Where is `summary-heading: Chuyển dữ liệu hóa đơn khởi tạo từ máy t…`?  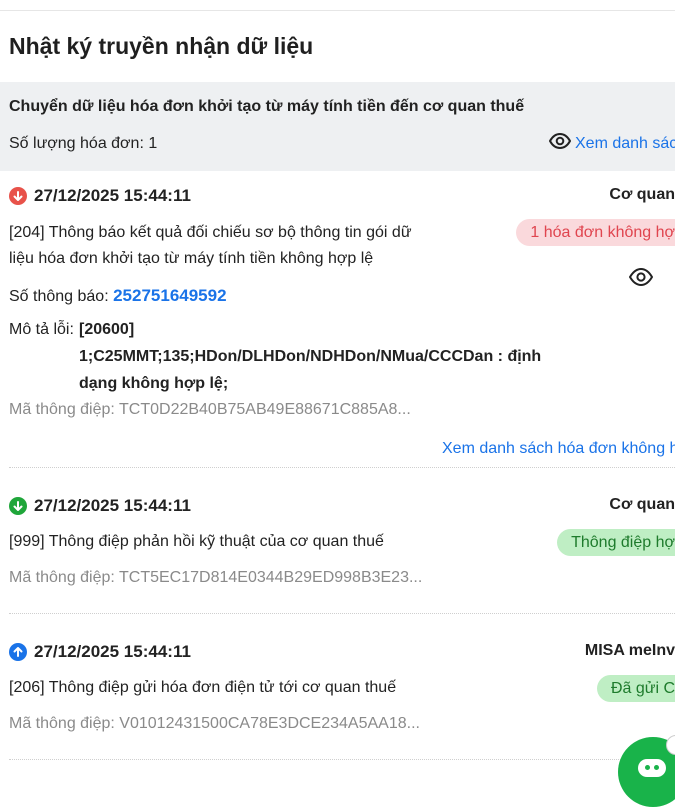 summary-heading: Chuyển dữ liệu hóa đơn khởi tạo từ máy t… is located at coordinates (267, 106).